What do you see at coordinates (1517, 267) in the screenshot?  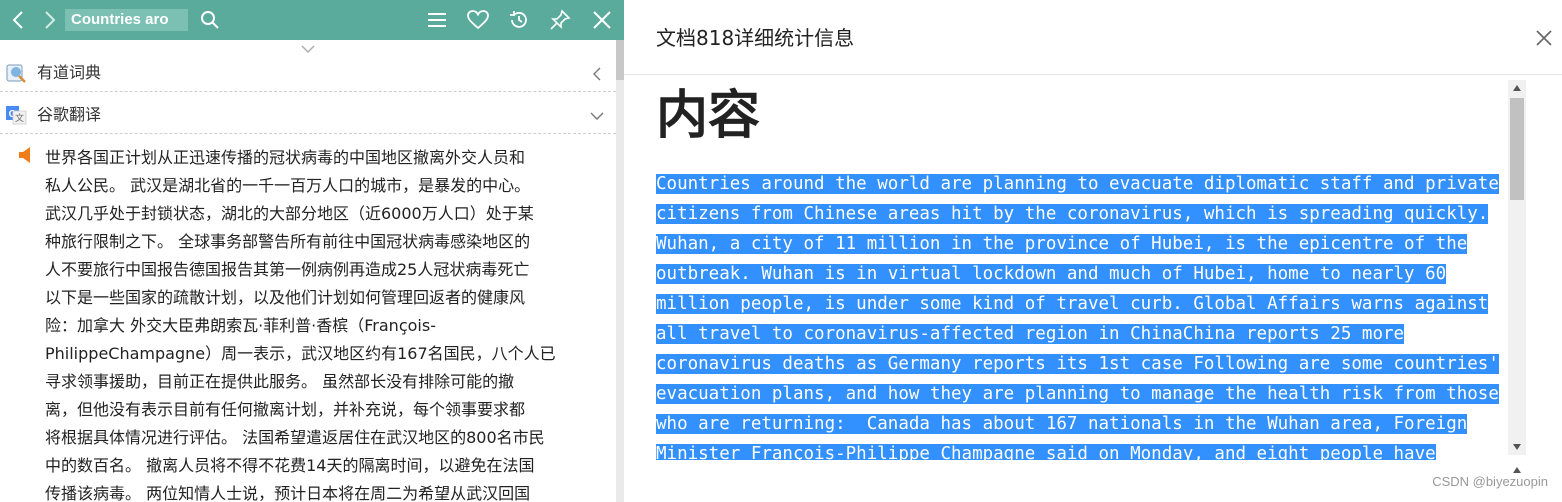 I see `content-scrollbar` at bounding box center [1517, 267].